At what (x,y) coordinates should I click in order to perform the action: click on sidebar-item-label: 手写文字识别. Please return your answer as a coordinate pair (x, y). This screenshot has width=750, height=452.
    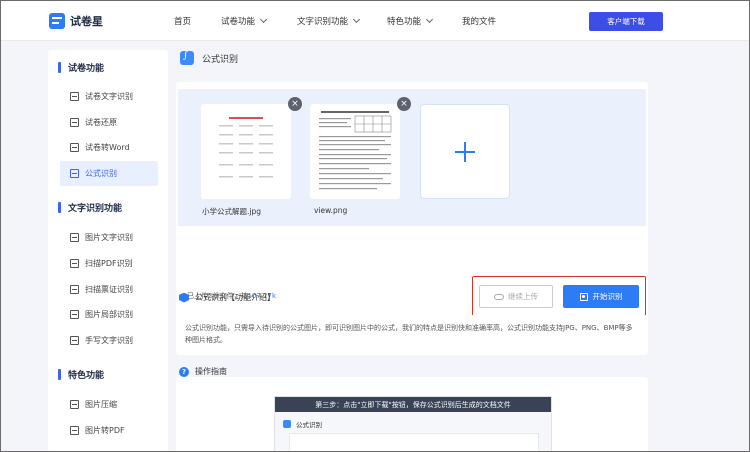
    Looking at the image, I should click on (109, 340).